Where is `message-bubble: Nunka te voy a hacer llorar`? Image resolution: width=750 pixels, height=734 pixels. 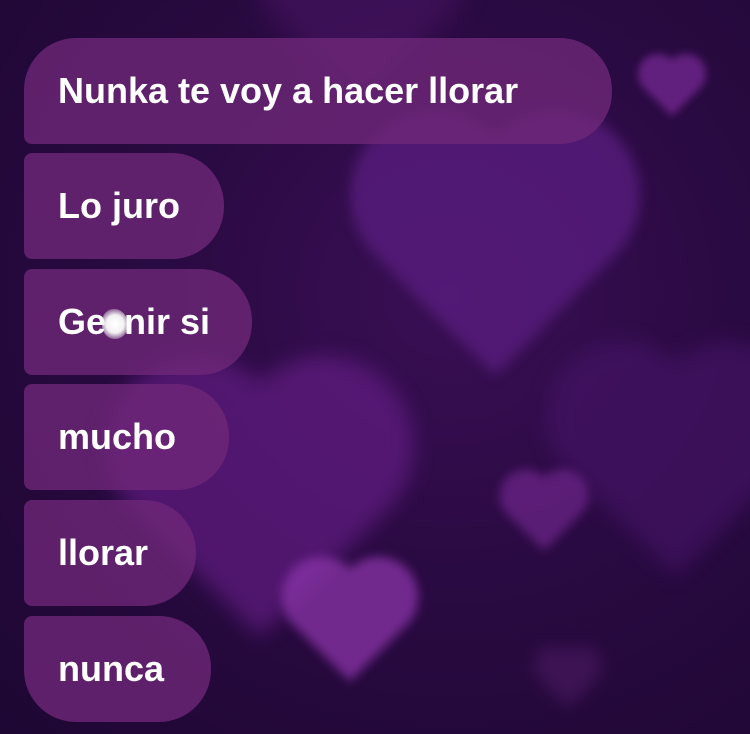 message-bubble: Nunka te voy a hacer llorar is located at coordinates (318, 91).